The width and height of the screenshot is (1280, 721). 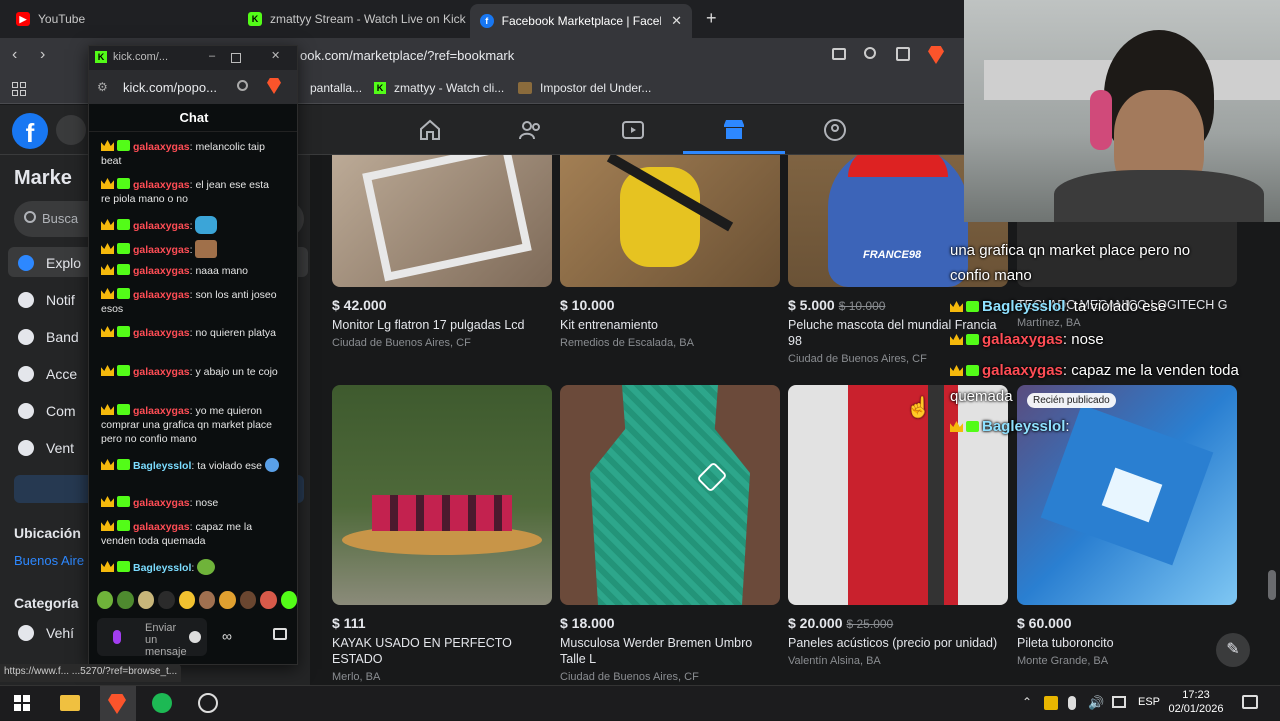 I want to click on tray-app-icon, so click(x=1051, y=703).